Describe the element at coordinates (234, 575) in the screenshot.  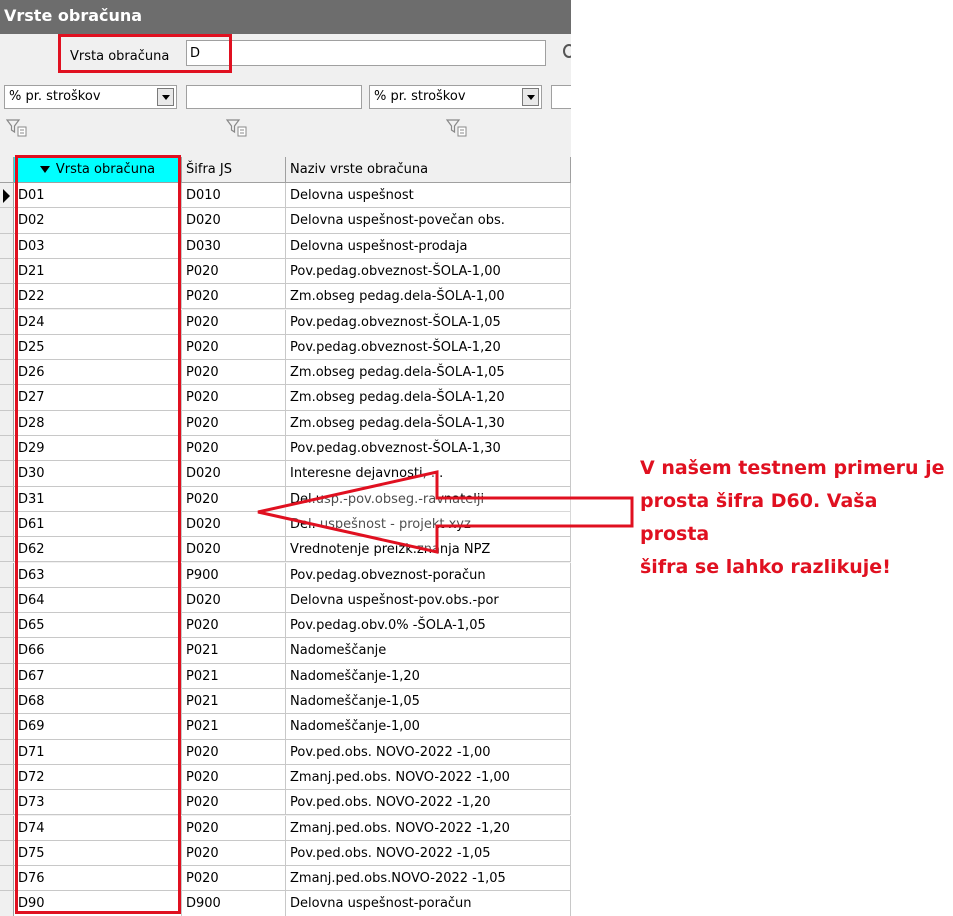
I see `cell-sifra-js: P900` at that location.